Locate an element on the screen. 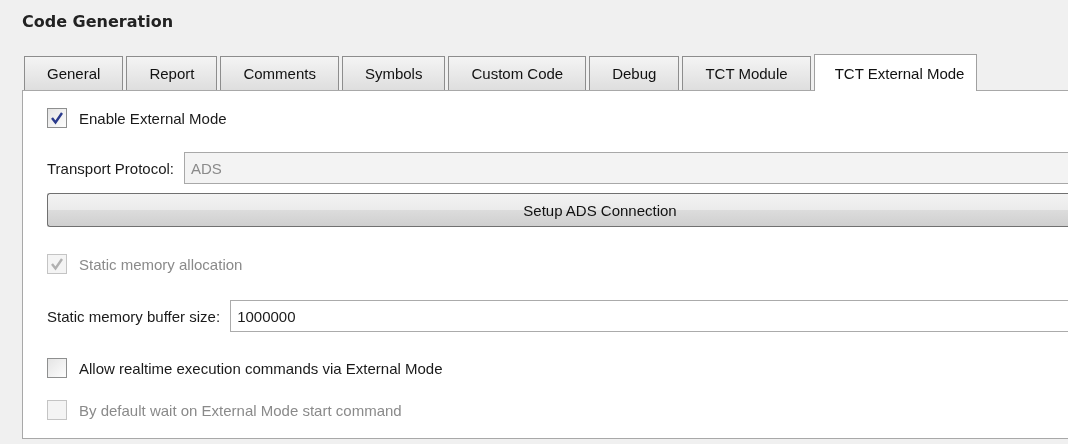 Image resolution: width=1068 pixels, height=444 pixels. checkbox-label: Enable External Mode is located at coordinates (153, 118).